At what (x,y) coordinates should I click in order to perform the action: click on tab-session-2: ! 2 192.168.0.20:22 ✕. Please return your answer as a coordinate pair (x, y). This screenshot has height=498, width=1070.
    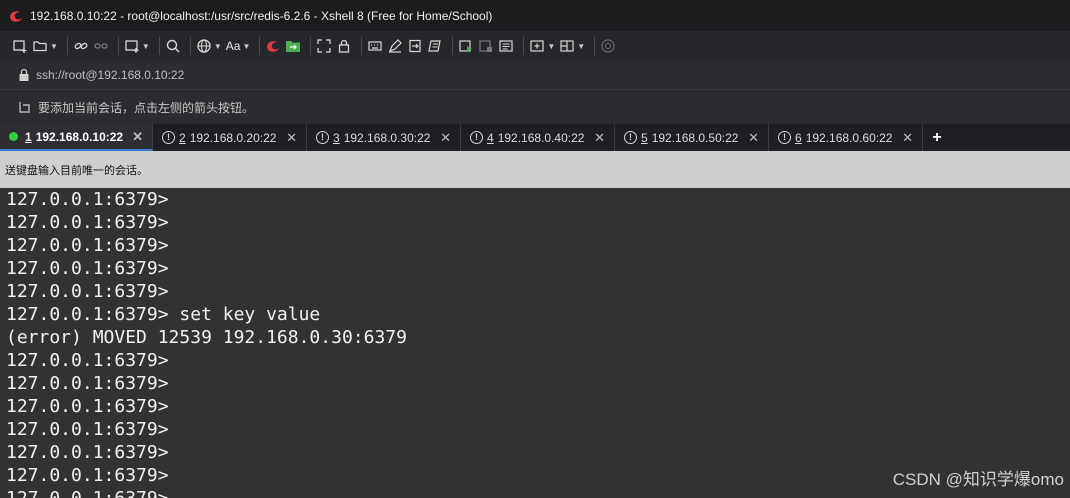
    Looking at the image, I should click on (230, 137).